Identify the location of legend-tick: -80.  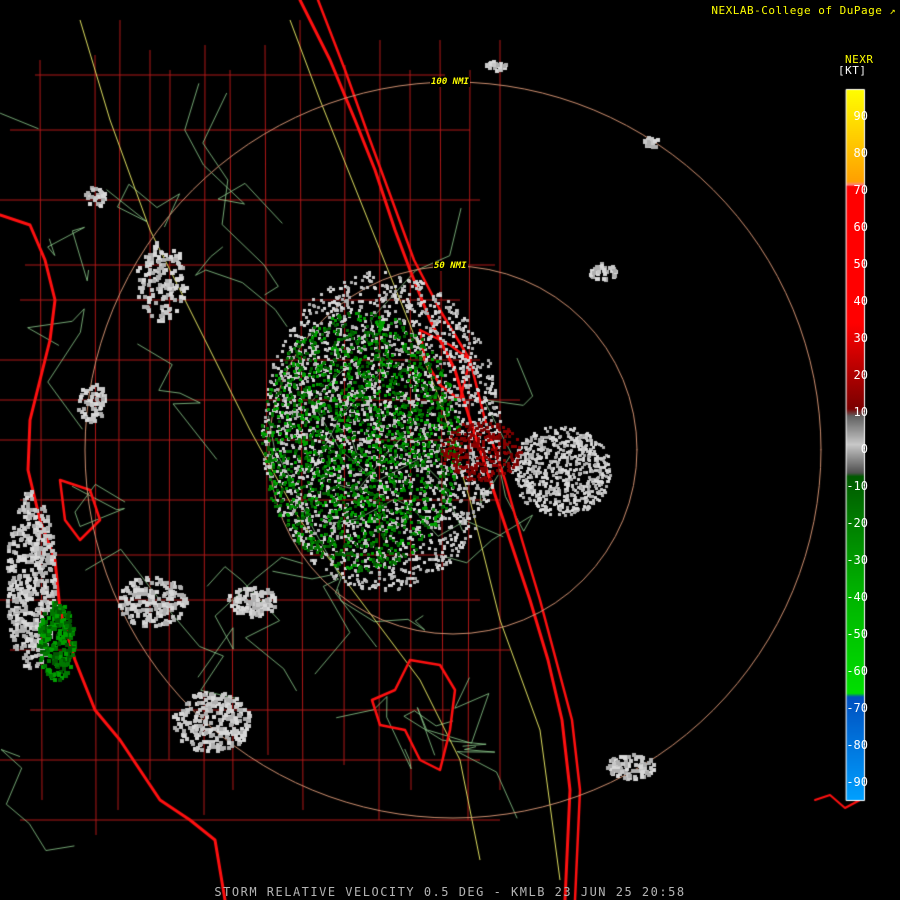
(857, 745).